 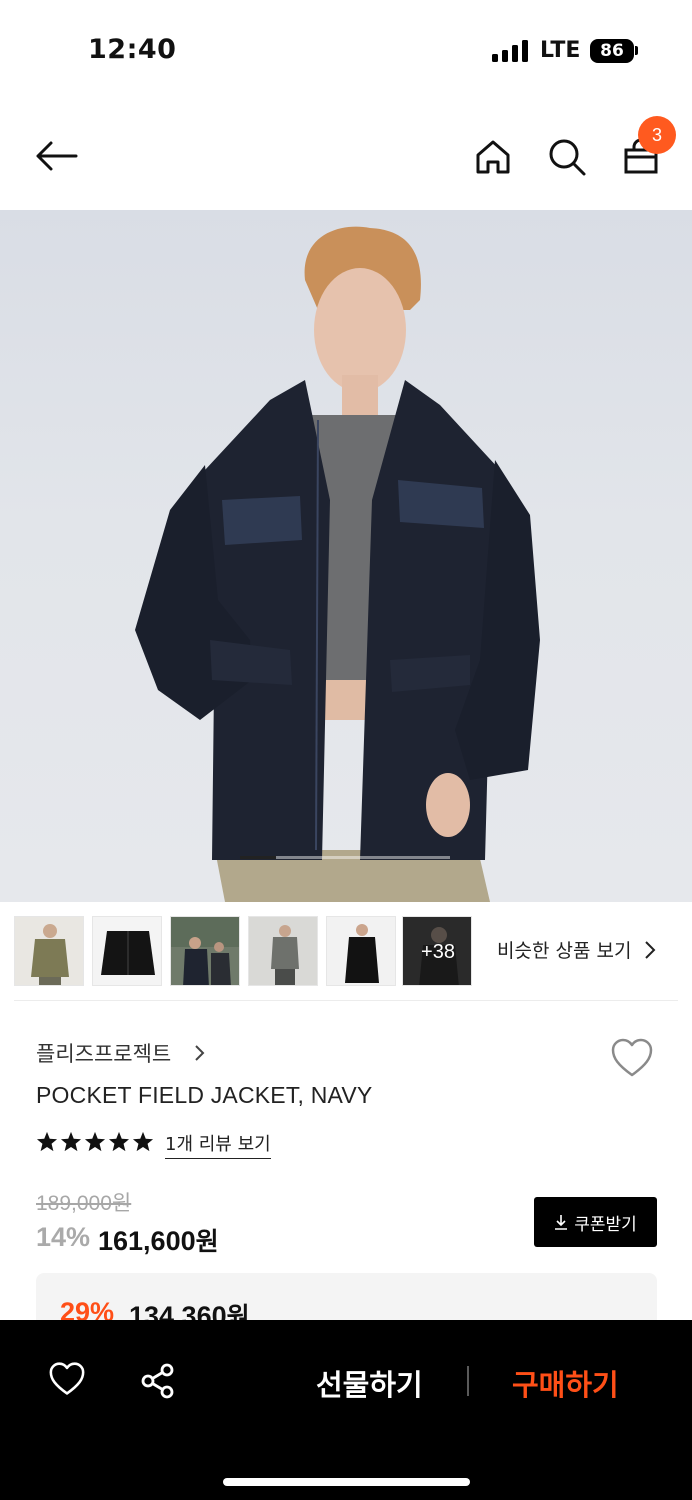 What do you see at coordinates (346, 1410) in the screenshot?
I see `bottom-action-bar` at bounding box center [346, 1410].